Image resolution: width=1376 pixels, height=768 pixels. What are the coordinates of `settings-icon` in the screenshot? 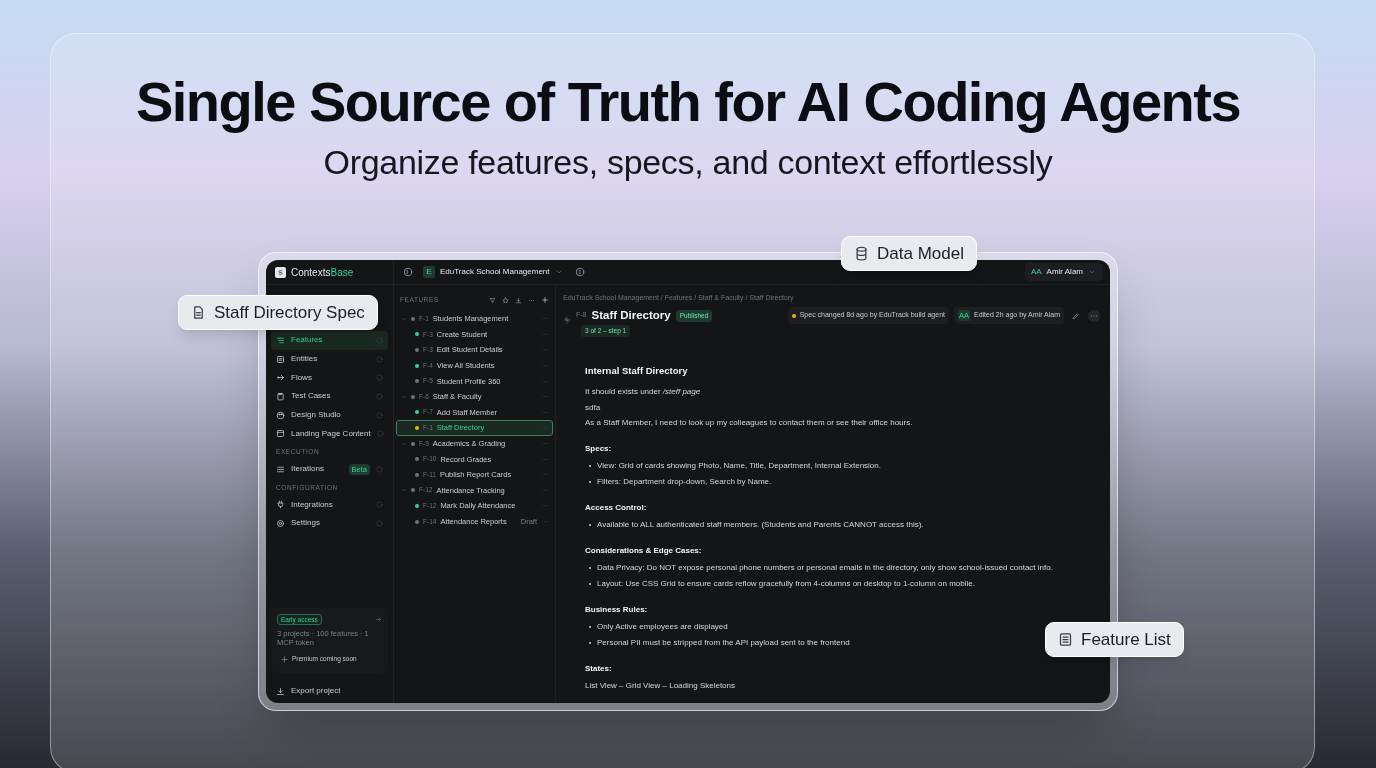 It's located at (280, 523).